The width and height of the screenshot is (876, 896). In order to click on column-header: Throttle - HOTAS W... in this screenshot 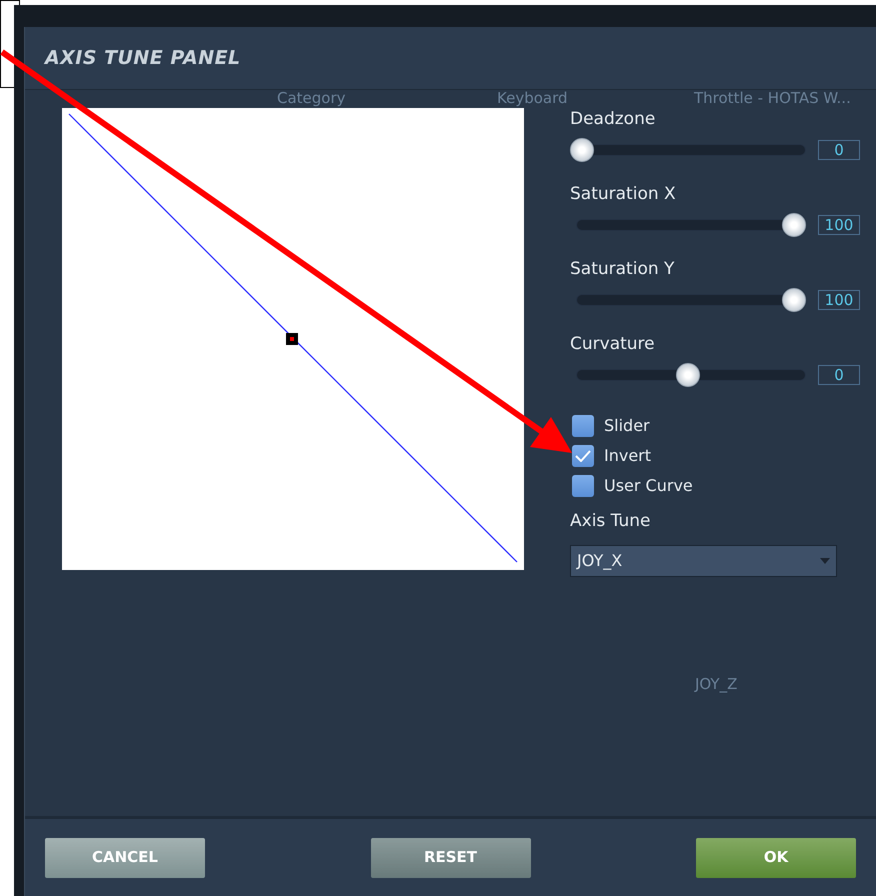, I will do `click(772, 98)`.